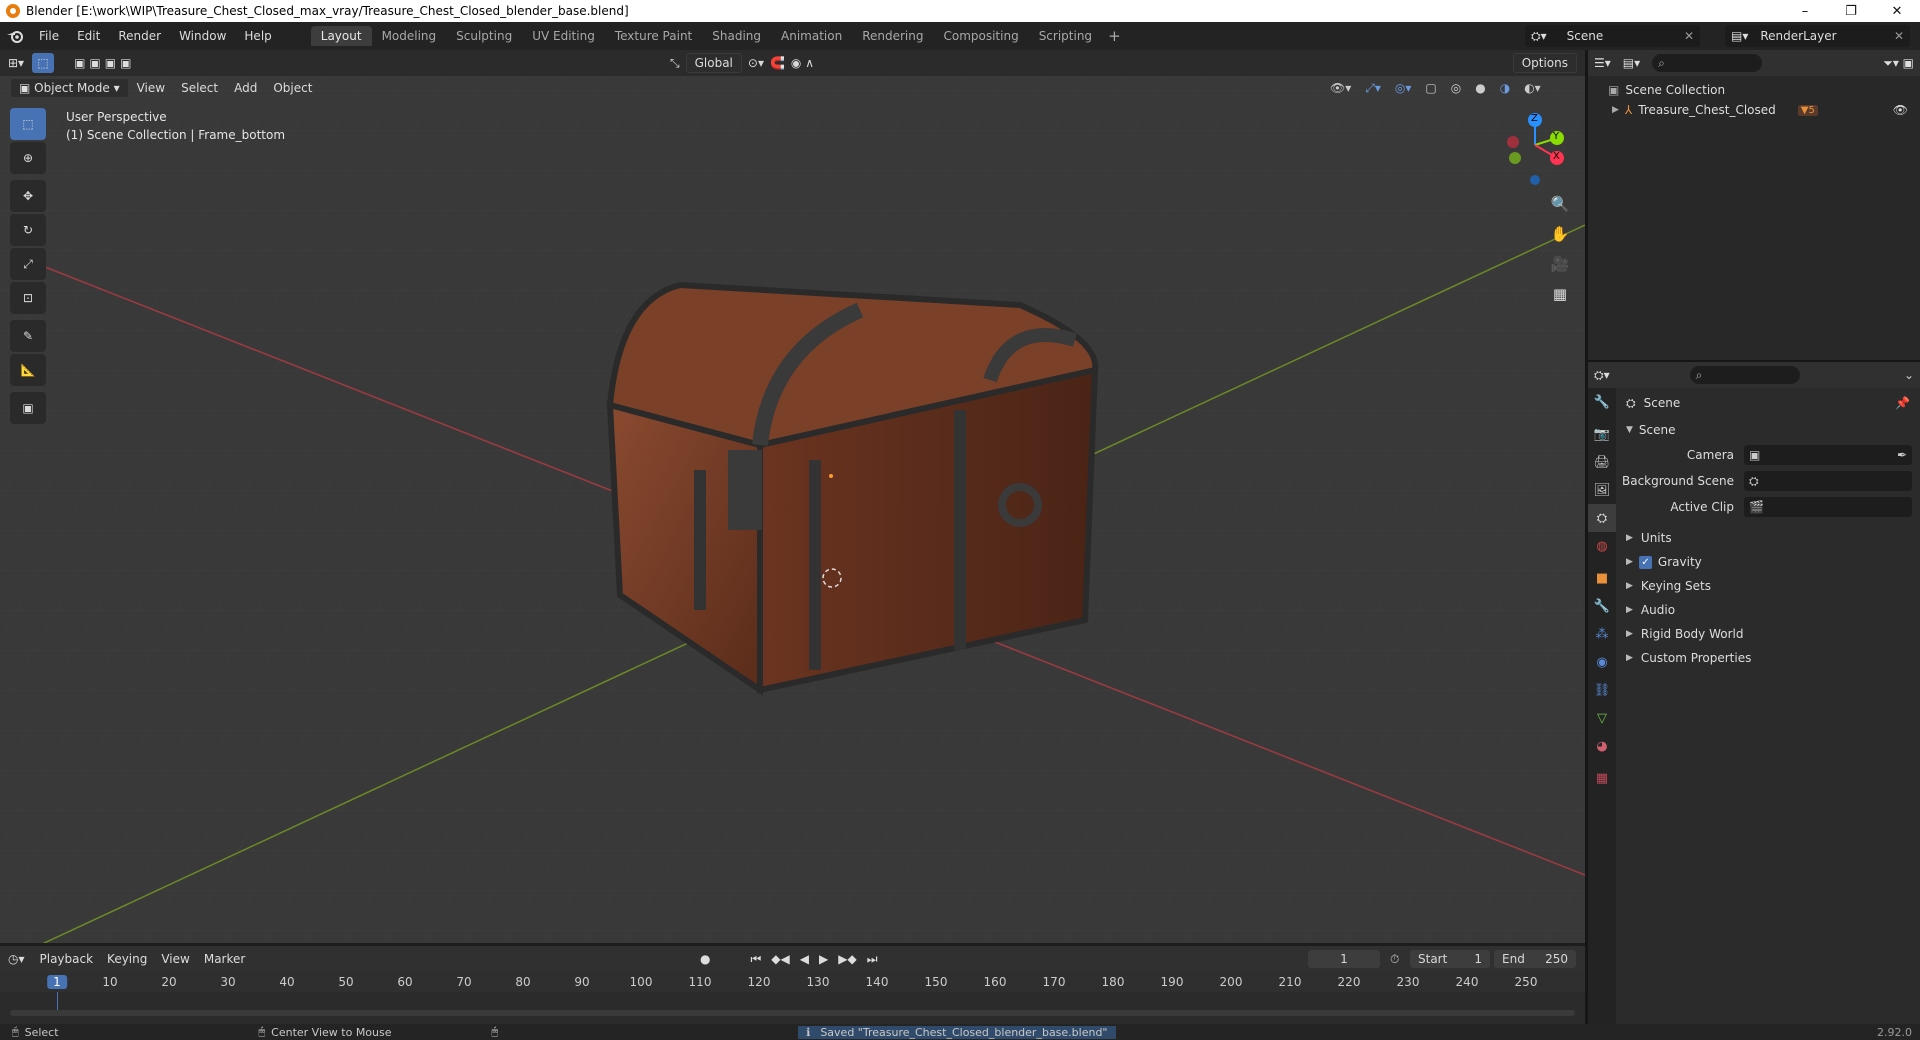 Image resolution: width=1920 pixels, height=1040 pixels. Describe the element at coordinates (28, 124) in the screenshot. I see `select-box-icon: ⬚` at that location.